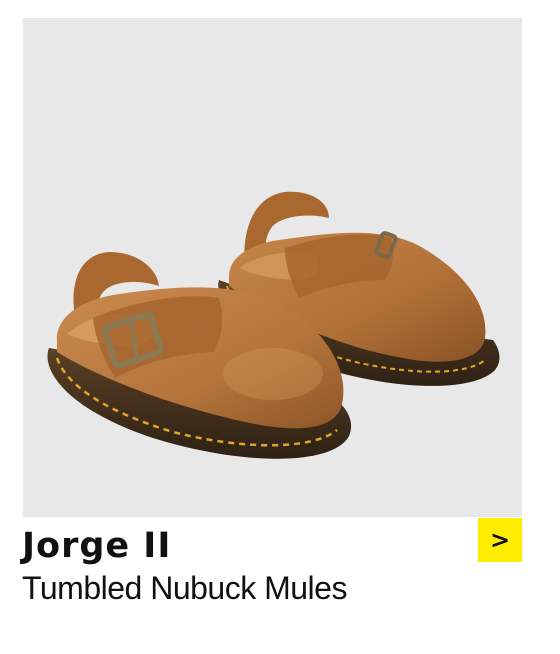 Image resolution: width=560 pixels, height=654 pixels. Describe the element at coordinates (184, 588) in the screenshot. I see `product-description: Tumbled Nubuck Mules` at that location.